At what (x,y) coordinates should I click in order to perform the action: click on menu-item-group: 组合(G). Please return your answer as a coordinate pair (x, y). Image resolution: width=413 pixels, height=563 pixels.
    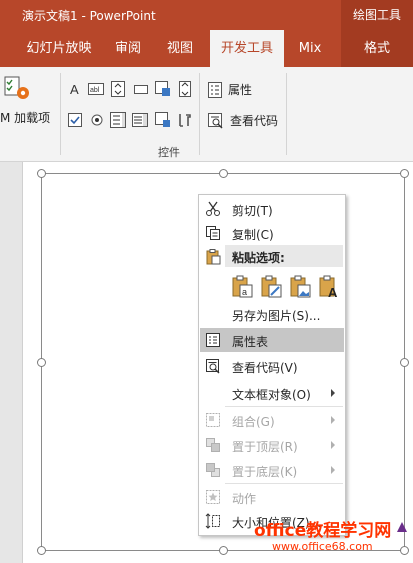
    Looking at the image, I should click on (272, 420).